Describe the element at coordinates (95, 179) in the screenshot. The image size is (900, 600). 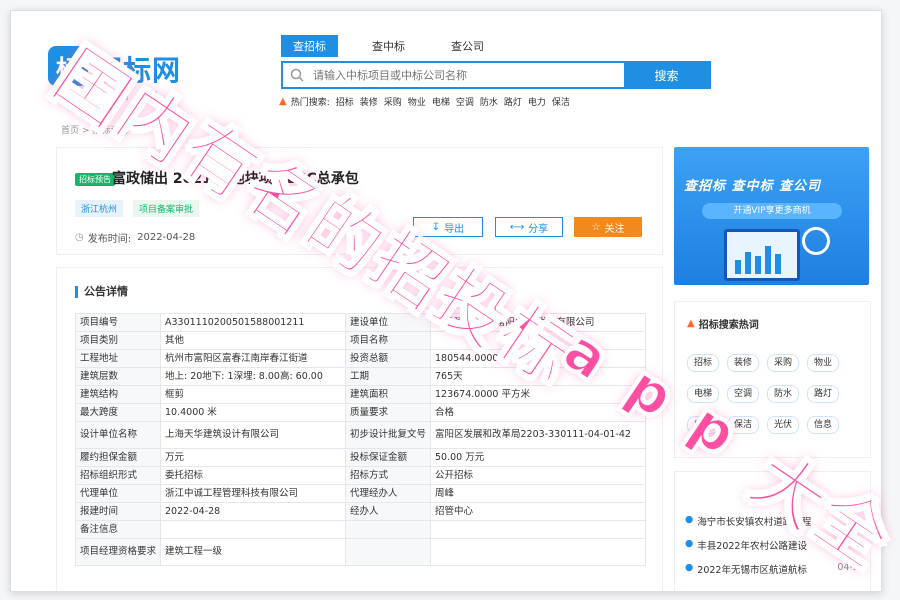
I see `new-tag-badge: 招标预告` at that location.